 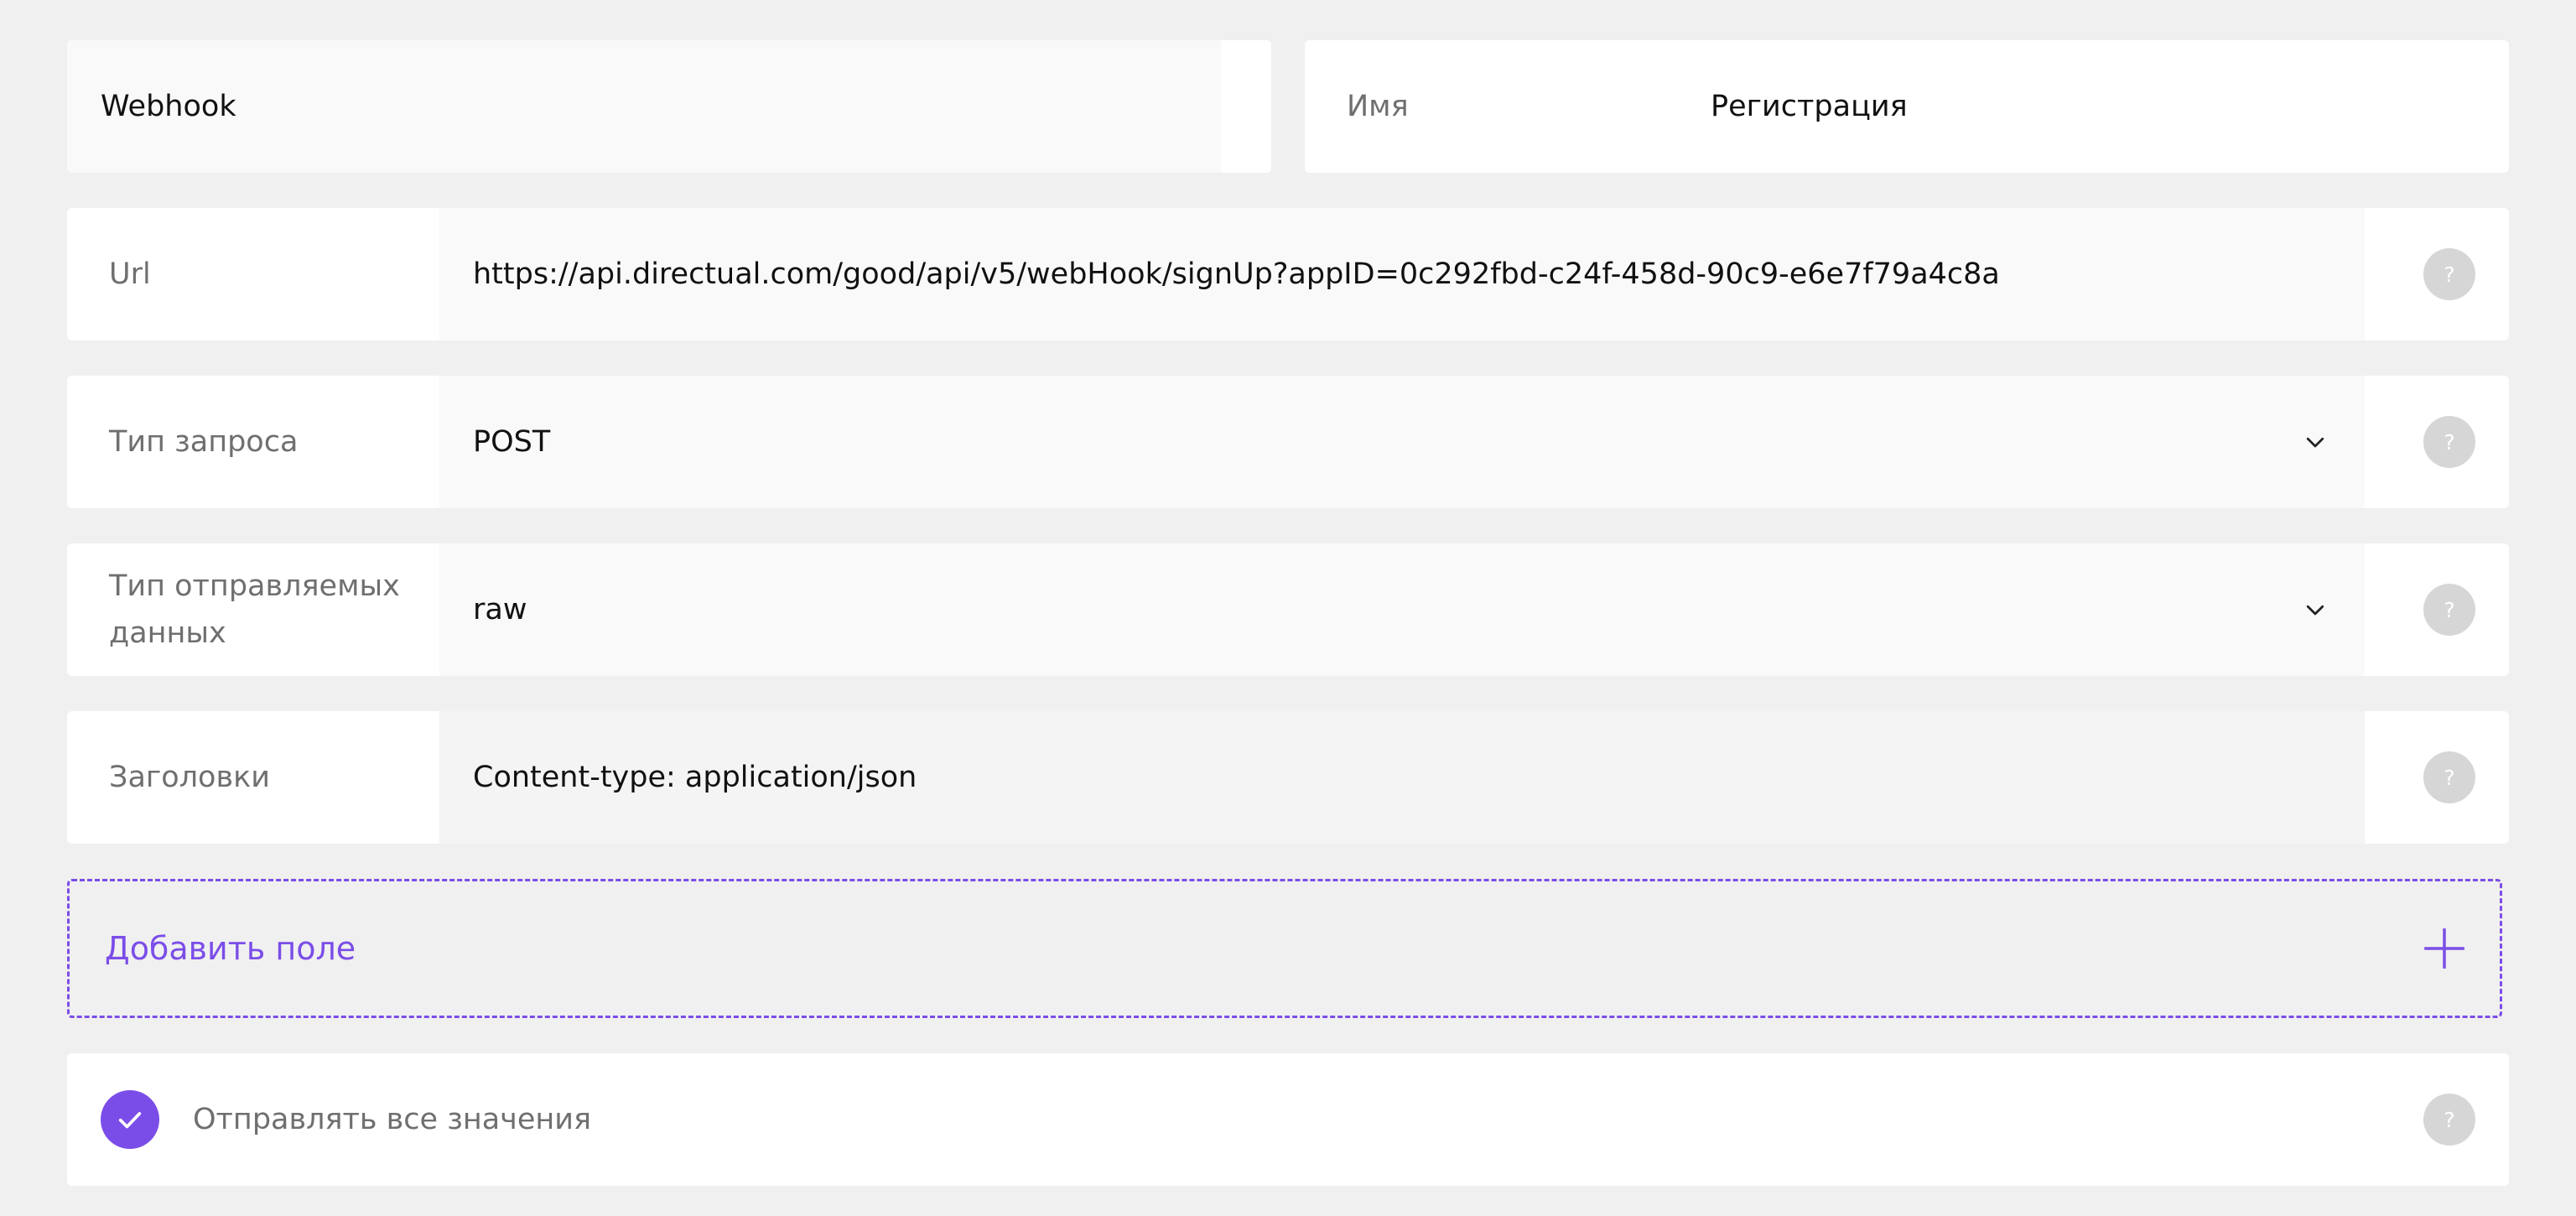 What do you see at coordinates (254, 609) in the screenshot?
I see `data-type-label: Тип отправляемых данных` at bounding box center [254, 609].